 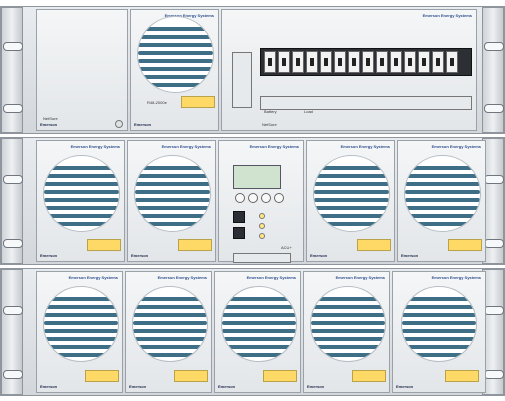 What do you see at coordinates (82, 70) in the screenshot?
I see `blank-panel: NetSure Emerson` at bounding box center [82, 70].